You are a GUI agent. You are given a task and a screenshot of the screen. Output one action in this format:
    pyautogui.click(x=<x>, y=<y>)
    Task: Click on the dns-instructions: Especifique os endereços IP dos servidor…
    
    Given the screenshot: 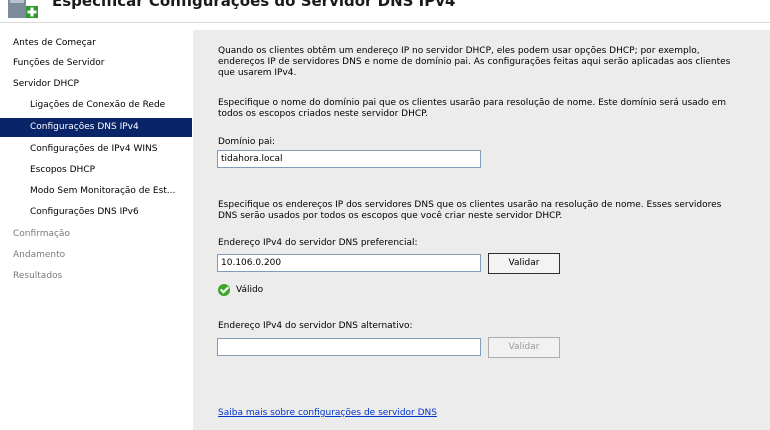 What is the action you would take?
    pyautogui.click(x=470, y=210)
    